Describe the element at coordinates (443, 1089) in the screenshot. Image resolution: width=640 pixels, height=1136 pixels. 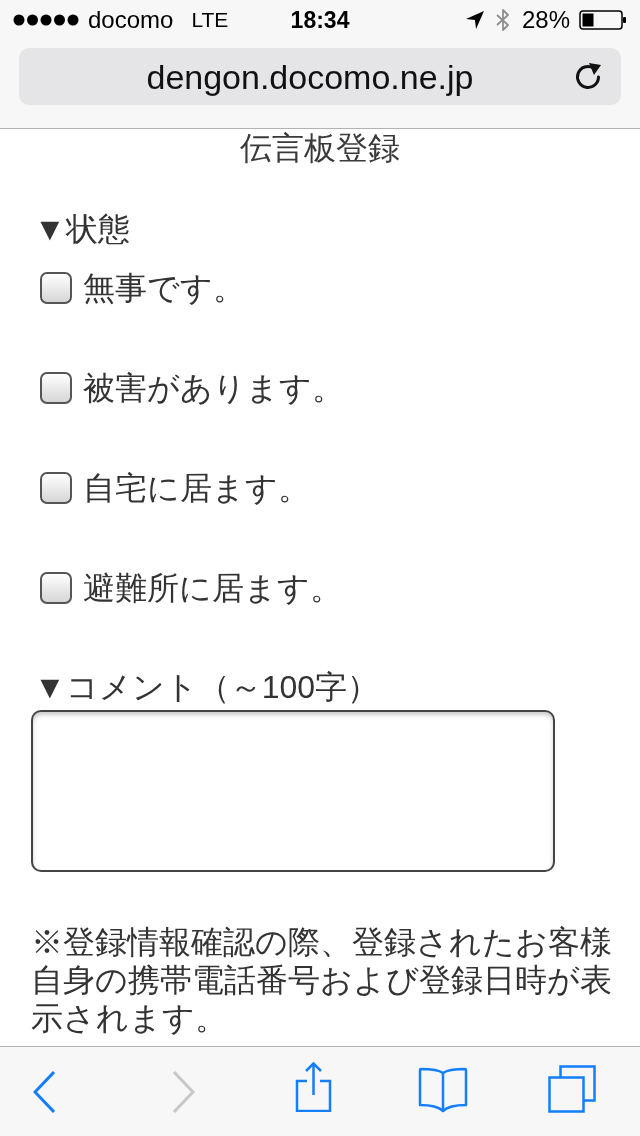
I see `open-book-icon` at that location.